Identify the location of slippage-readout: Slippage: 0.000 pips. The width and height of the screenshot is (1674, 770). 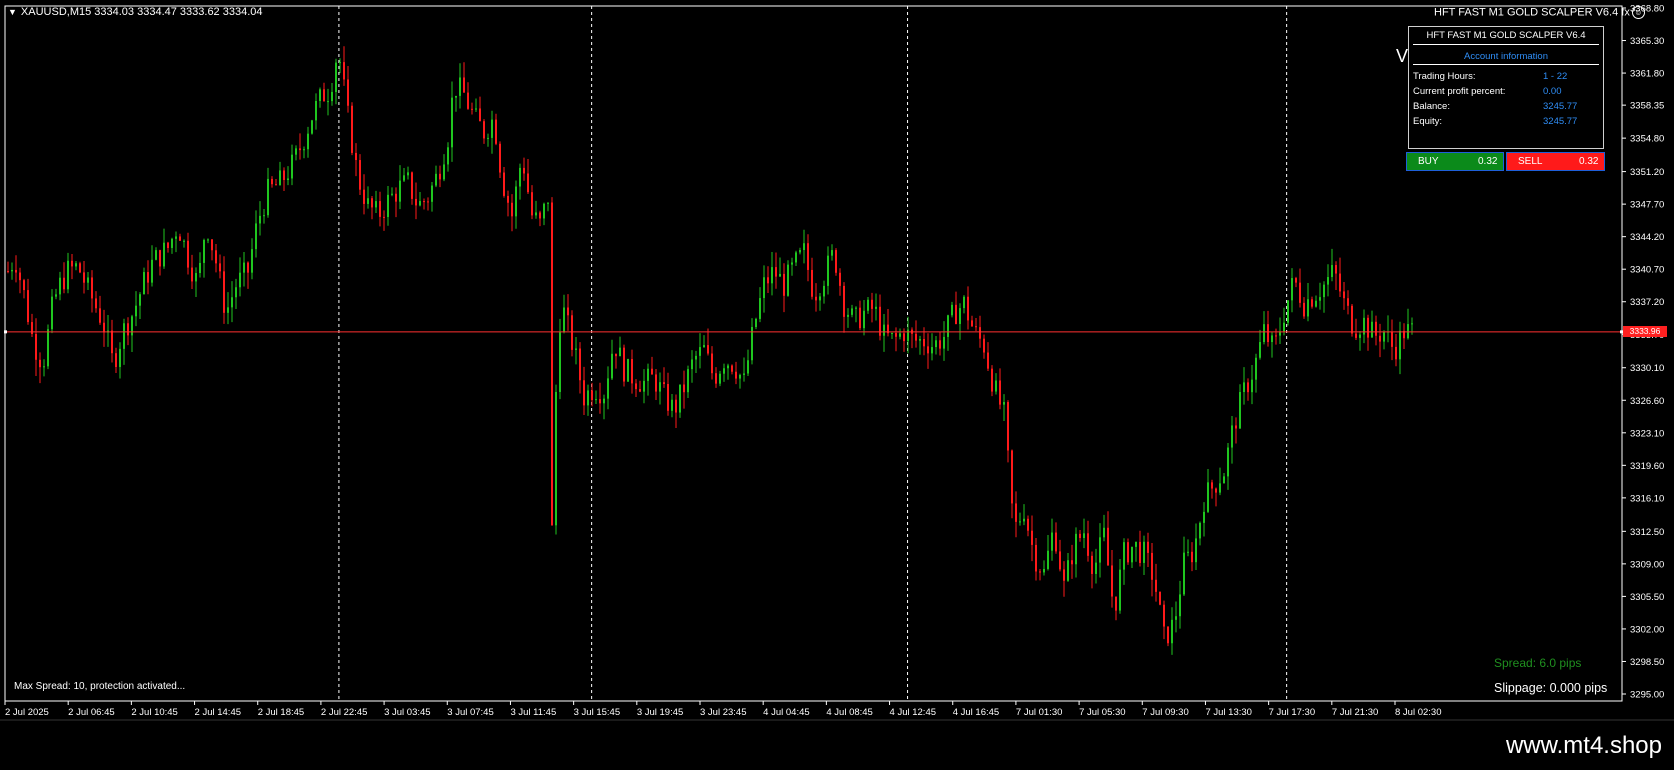
(1551, 688).